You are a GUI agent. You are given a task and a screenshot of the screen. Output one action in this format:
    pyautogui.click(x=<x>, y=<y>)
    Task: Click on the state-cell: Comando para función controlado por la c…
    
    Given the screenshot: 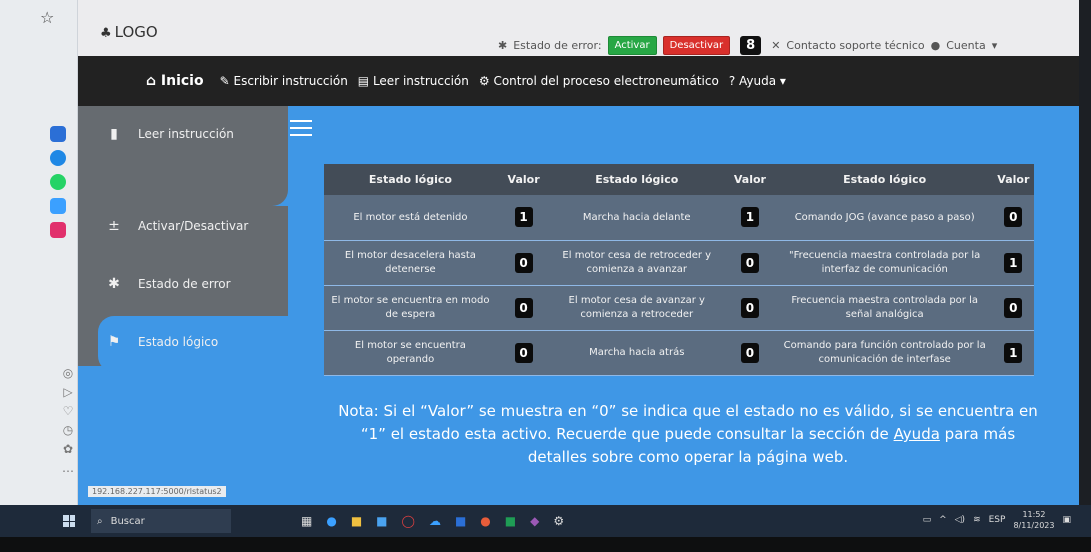 What is the action you would take?
    pyautogui.click(x=884, y=353)
    